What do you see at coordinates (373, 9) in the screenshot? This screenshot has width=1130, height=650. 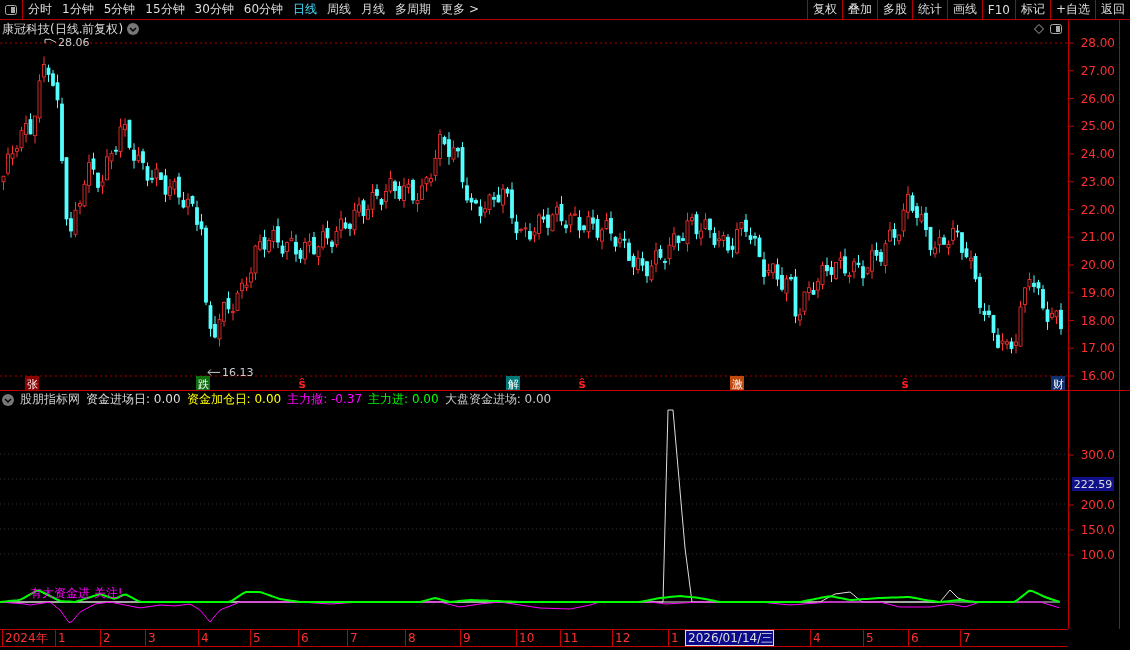 I see `period-tab: 月线` at bounding box center [373, 9].